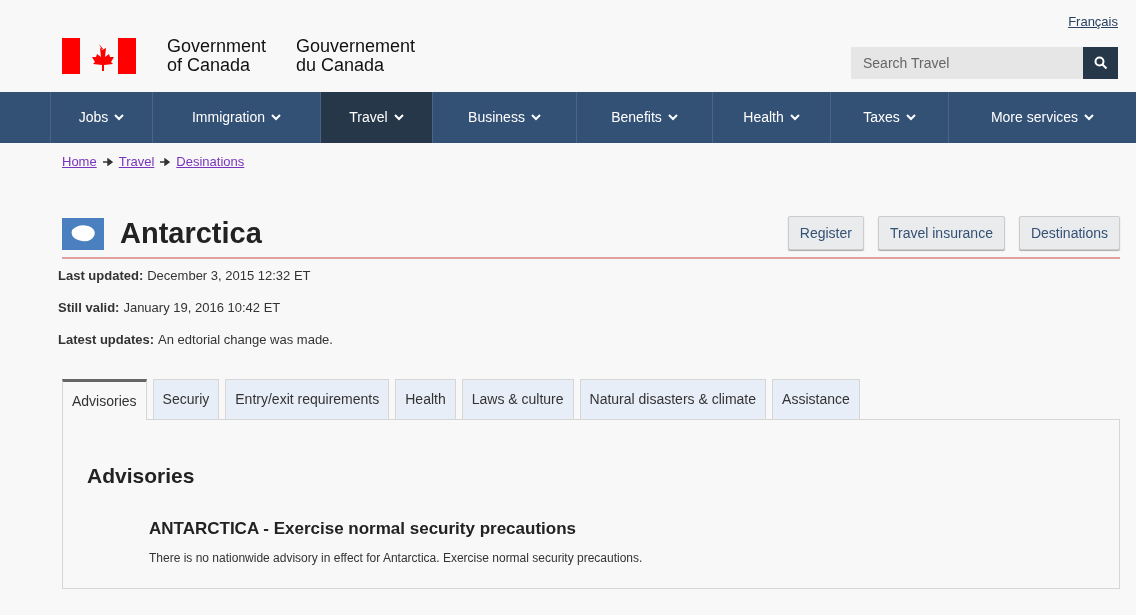 This screenshot has height=615, width=1136. Describe the element at coordinates (101, 276) in the screenshot. I see `meta-label: Last updated:` at that location.